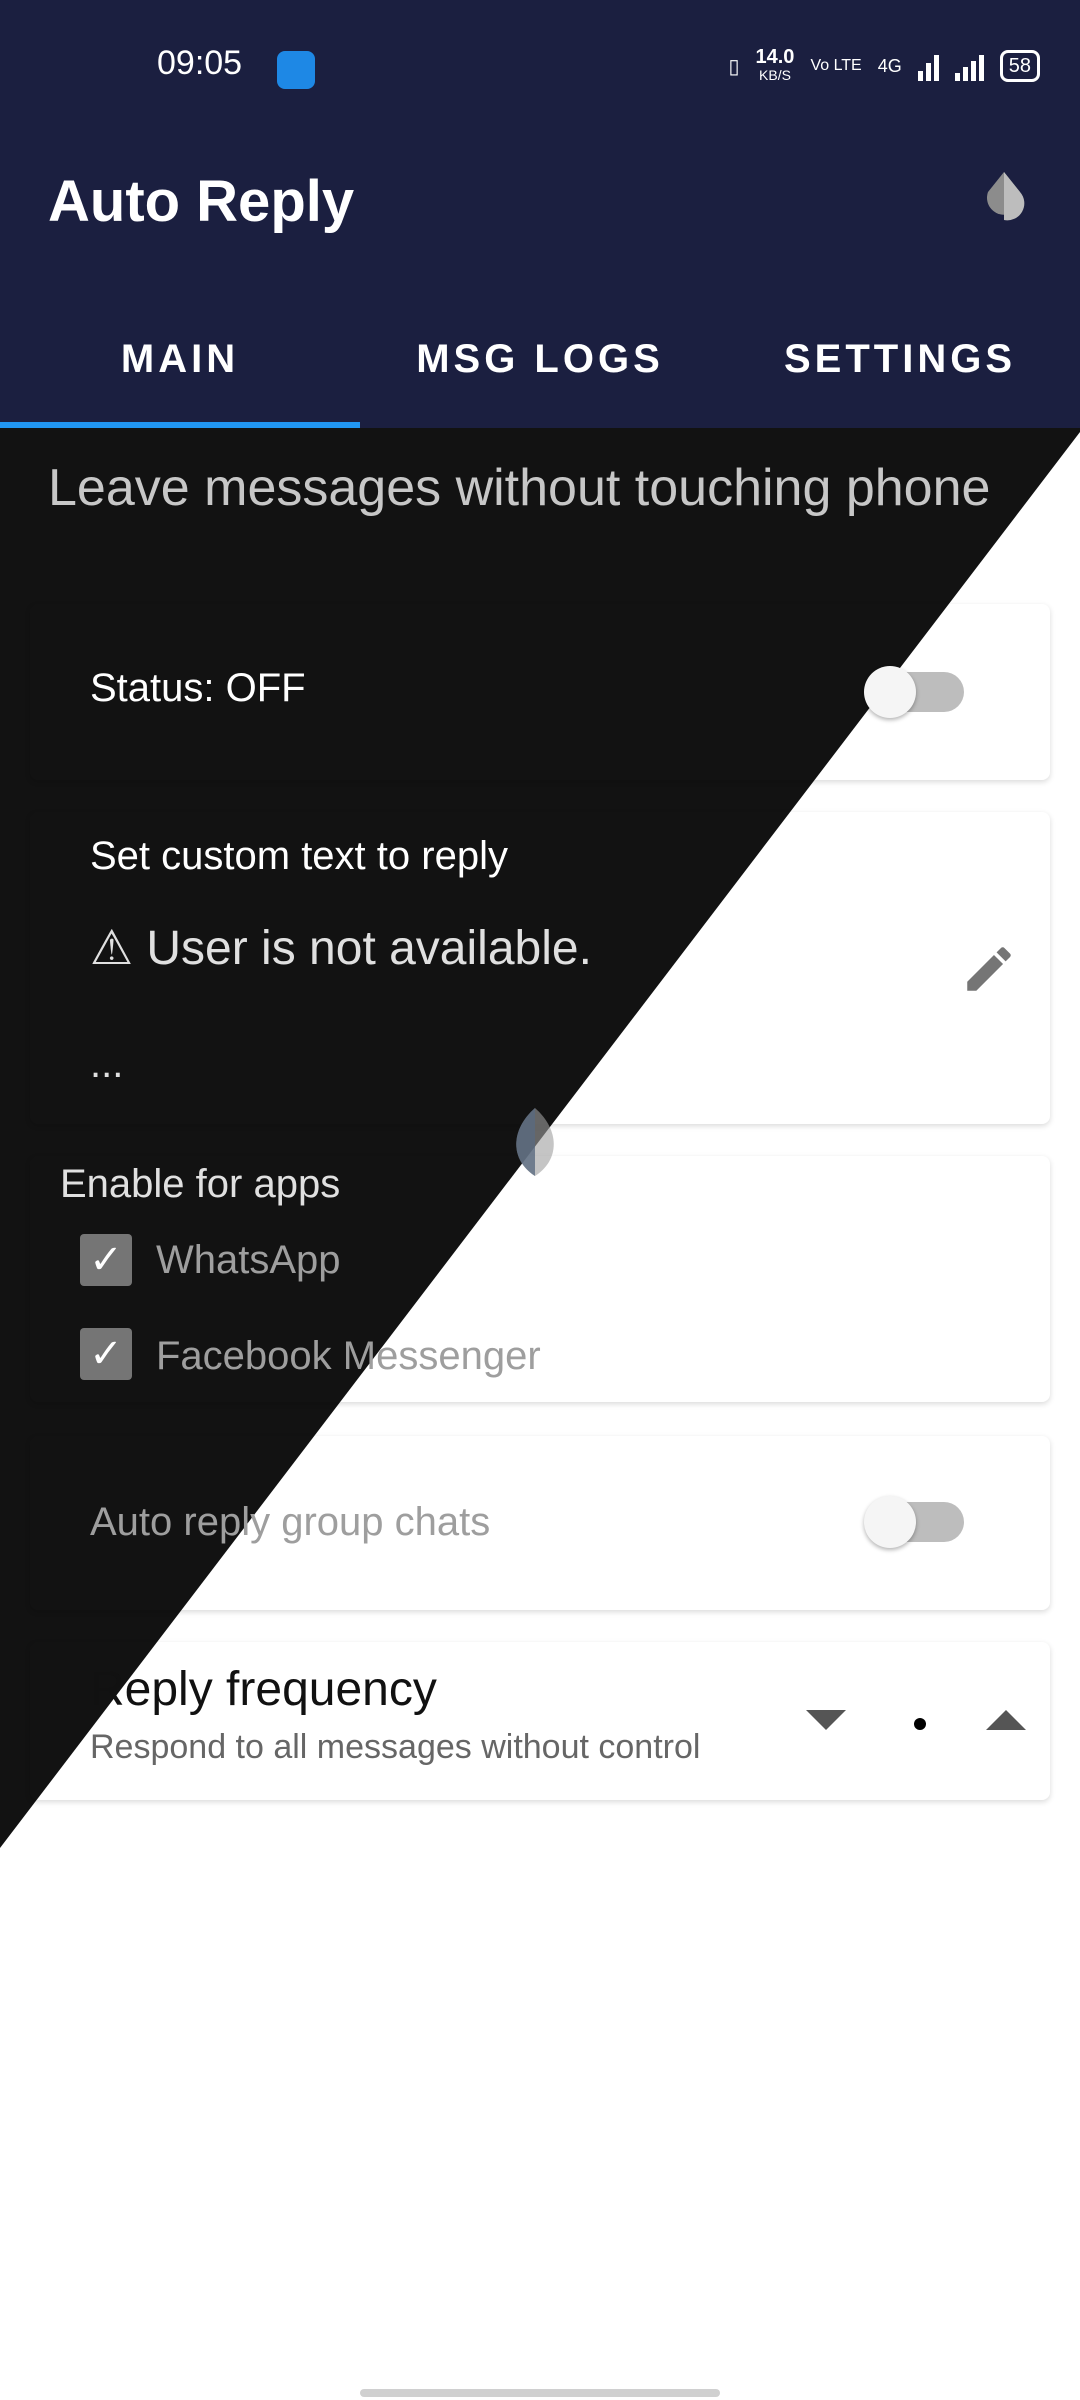 The width and height of the screenshot is (1080, 2400). I want to click on tab-msg-logs: MSG LOGS, so click(540, 359).